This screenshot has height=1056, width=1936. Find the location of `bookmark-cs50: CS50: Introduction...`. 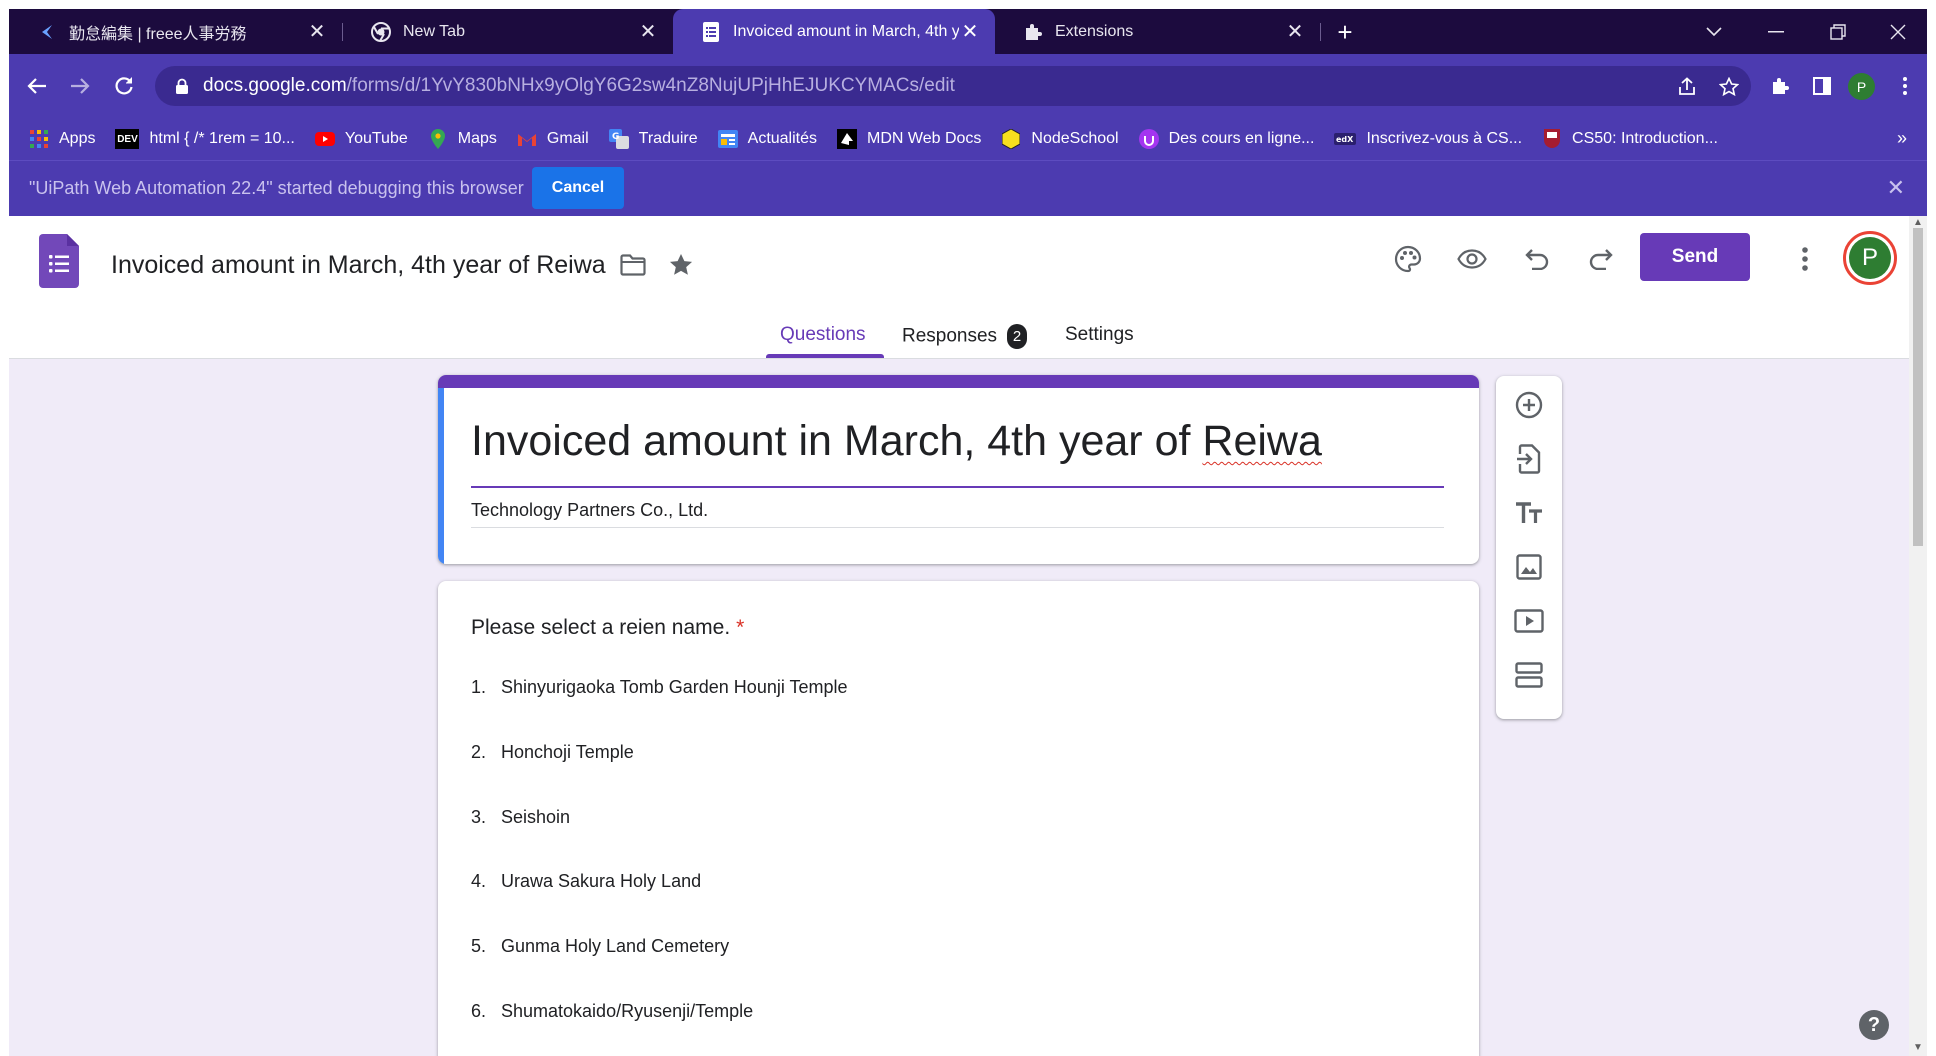

bookmark-cs50: CS50: Introduction... is located at coordinates (1630, 139).